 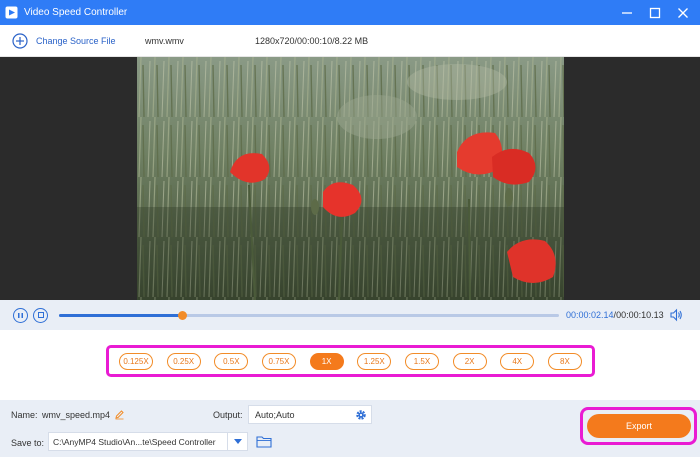 I want to click on close-icon, so click(x=683, y=13).